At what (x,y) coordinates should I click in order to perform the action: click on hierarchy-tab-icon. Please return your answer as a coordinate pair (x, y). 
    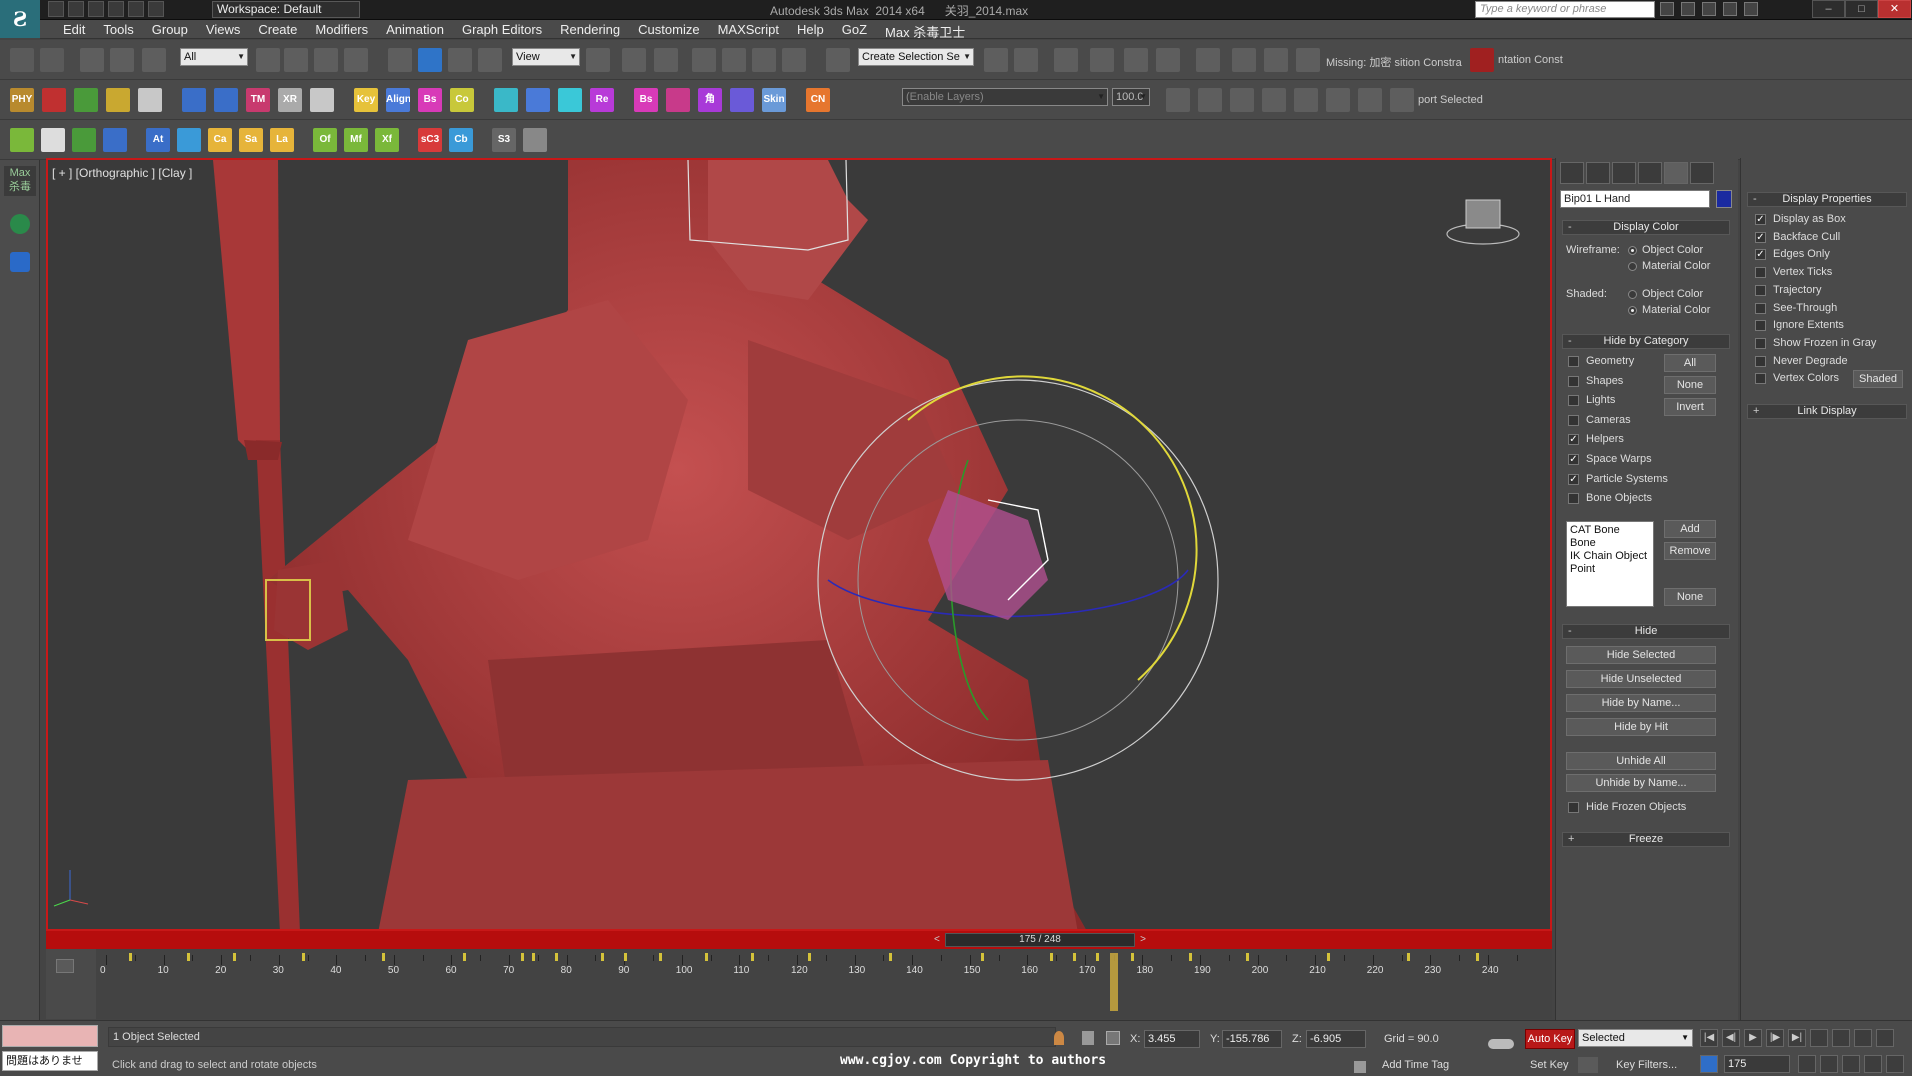
    Looking at the image, I should click on (1624, 173).